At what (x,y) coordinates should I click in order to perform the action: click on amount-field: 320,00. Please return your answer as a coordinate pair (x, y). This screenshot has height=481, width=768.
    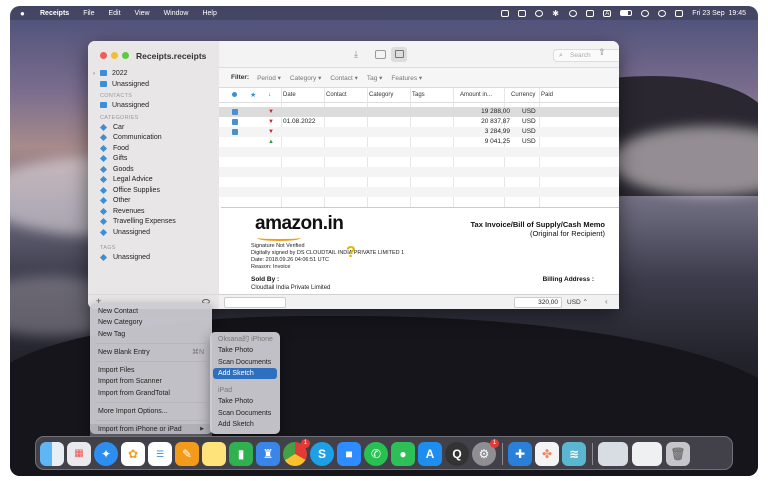
    Looking at the image, I should click on (538, 302).